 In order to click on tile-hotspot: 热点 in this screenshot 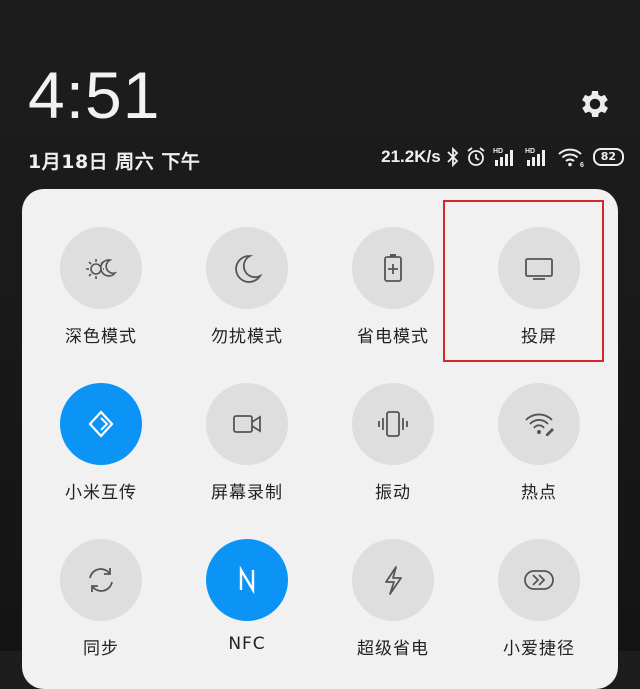, I will do `click(539, 443)`.